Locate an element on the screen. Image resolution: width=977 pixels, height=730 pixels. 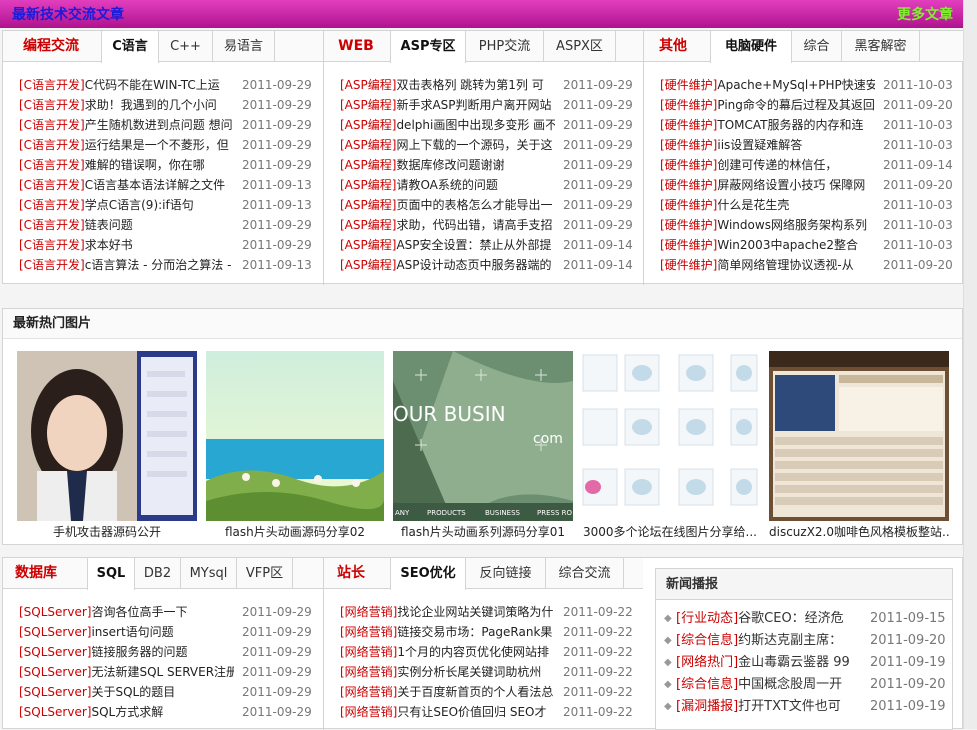
article-title: 链表问题 is located at coordinates (109, 225).